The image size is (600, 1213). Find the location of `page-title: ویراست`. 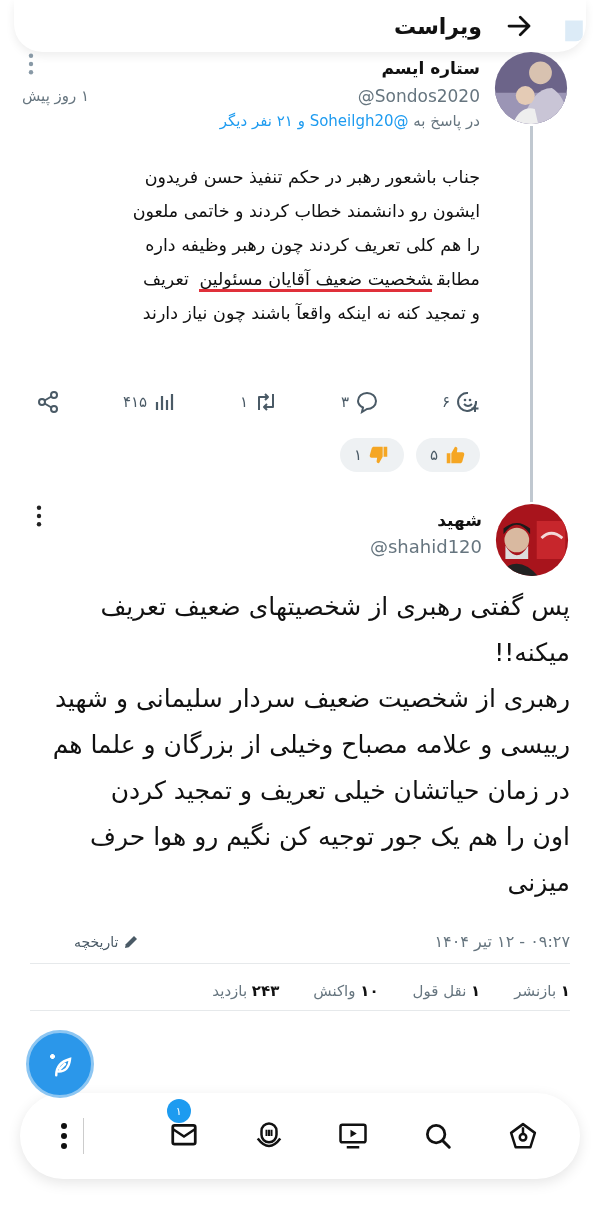

page-title: ویراست is located at coordinates (437, 26).